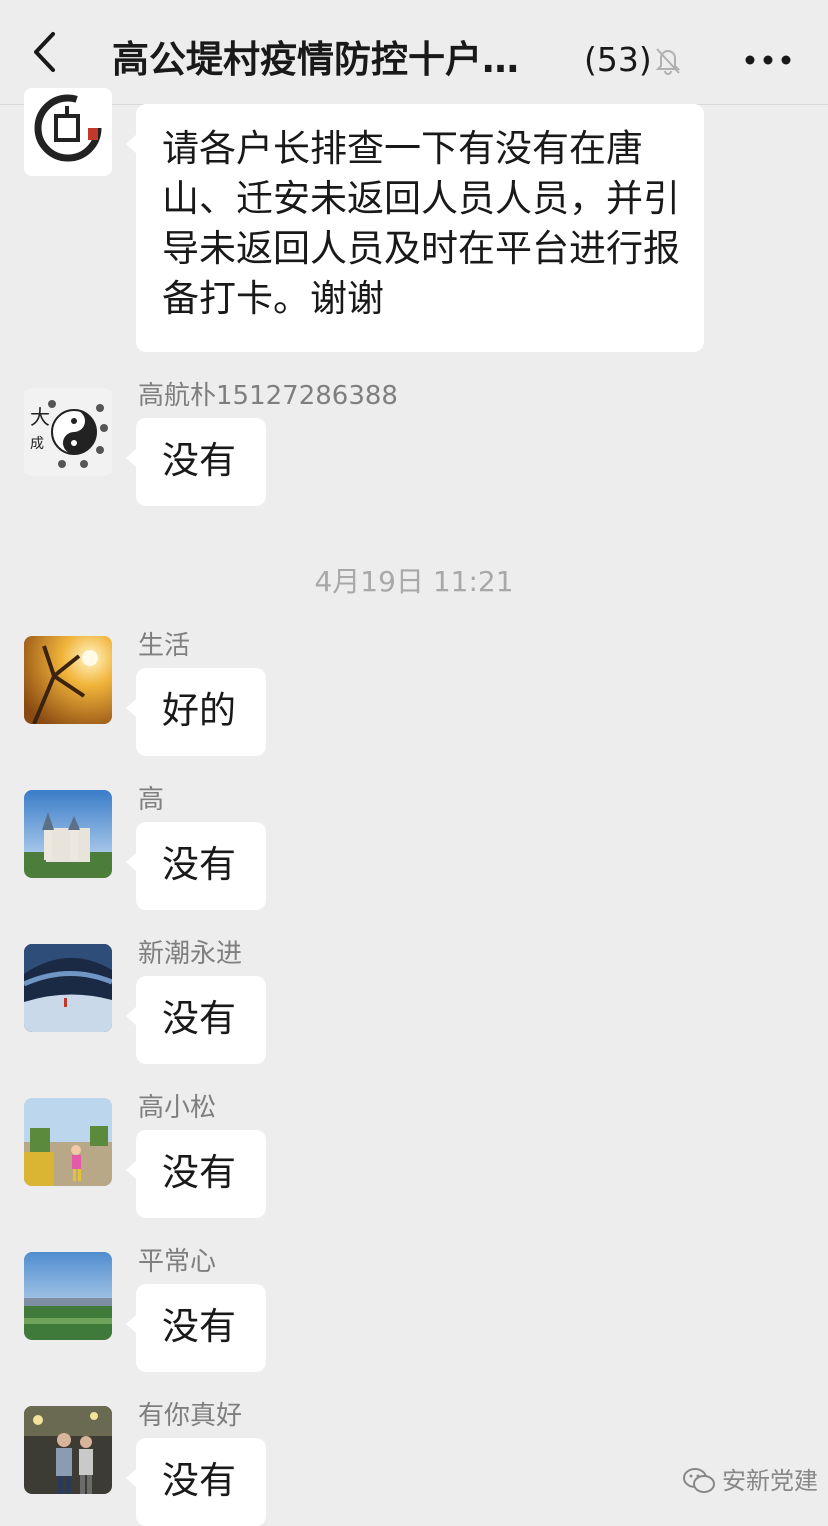  Describe the element at coordinates (190, 1416) in the screenshot. I see `sender-name: 有你真好` at that location.